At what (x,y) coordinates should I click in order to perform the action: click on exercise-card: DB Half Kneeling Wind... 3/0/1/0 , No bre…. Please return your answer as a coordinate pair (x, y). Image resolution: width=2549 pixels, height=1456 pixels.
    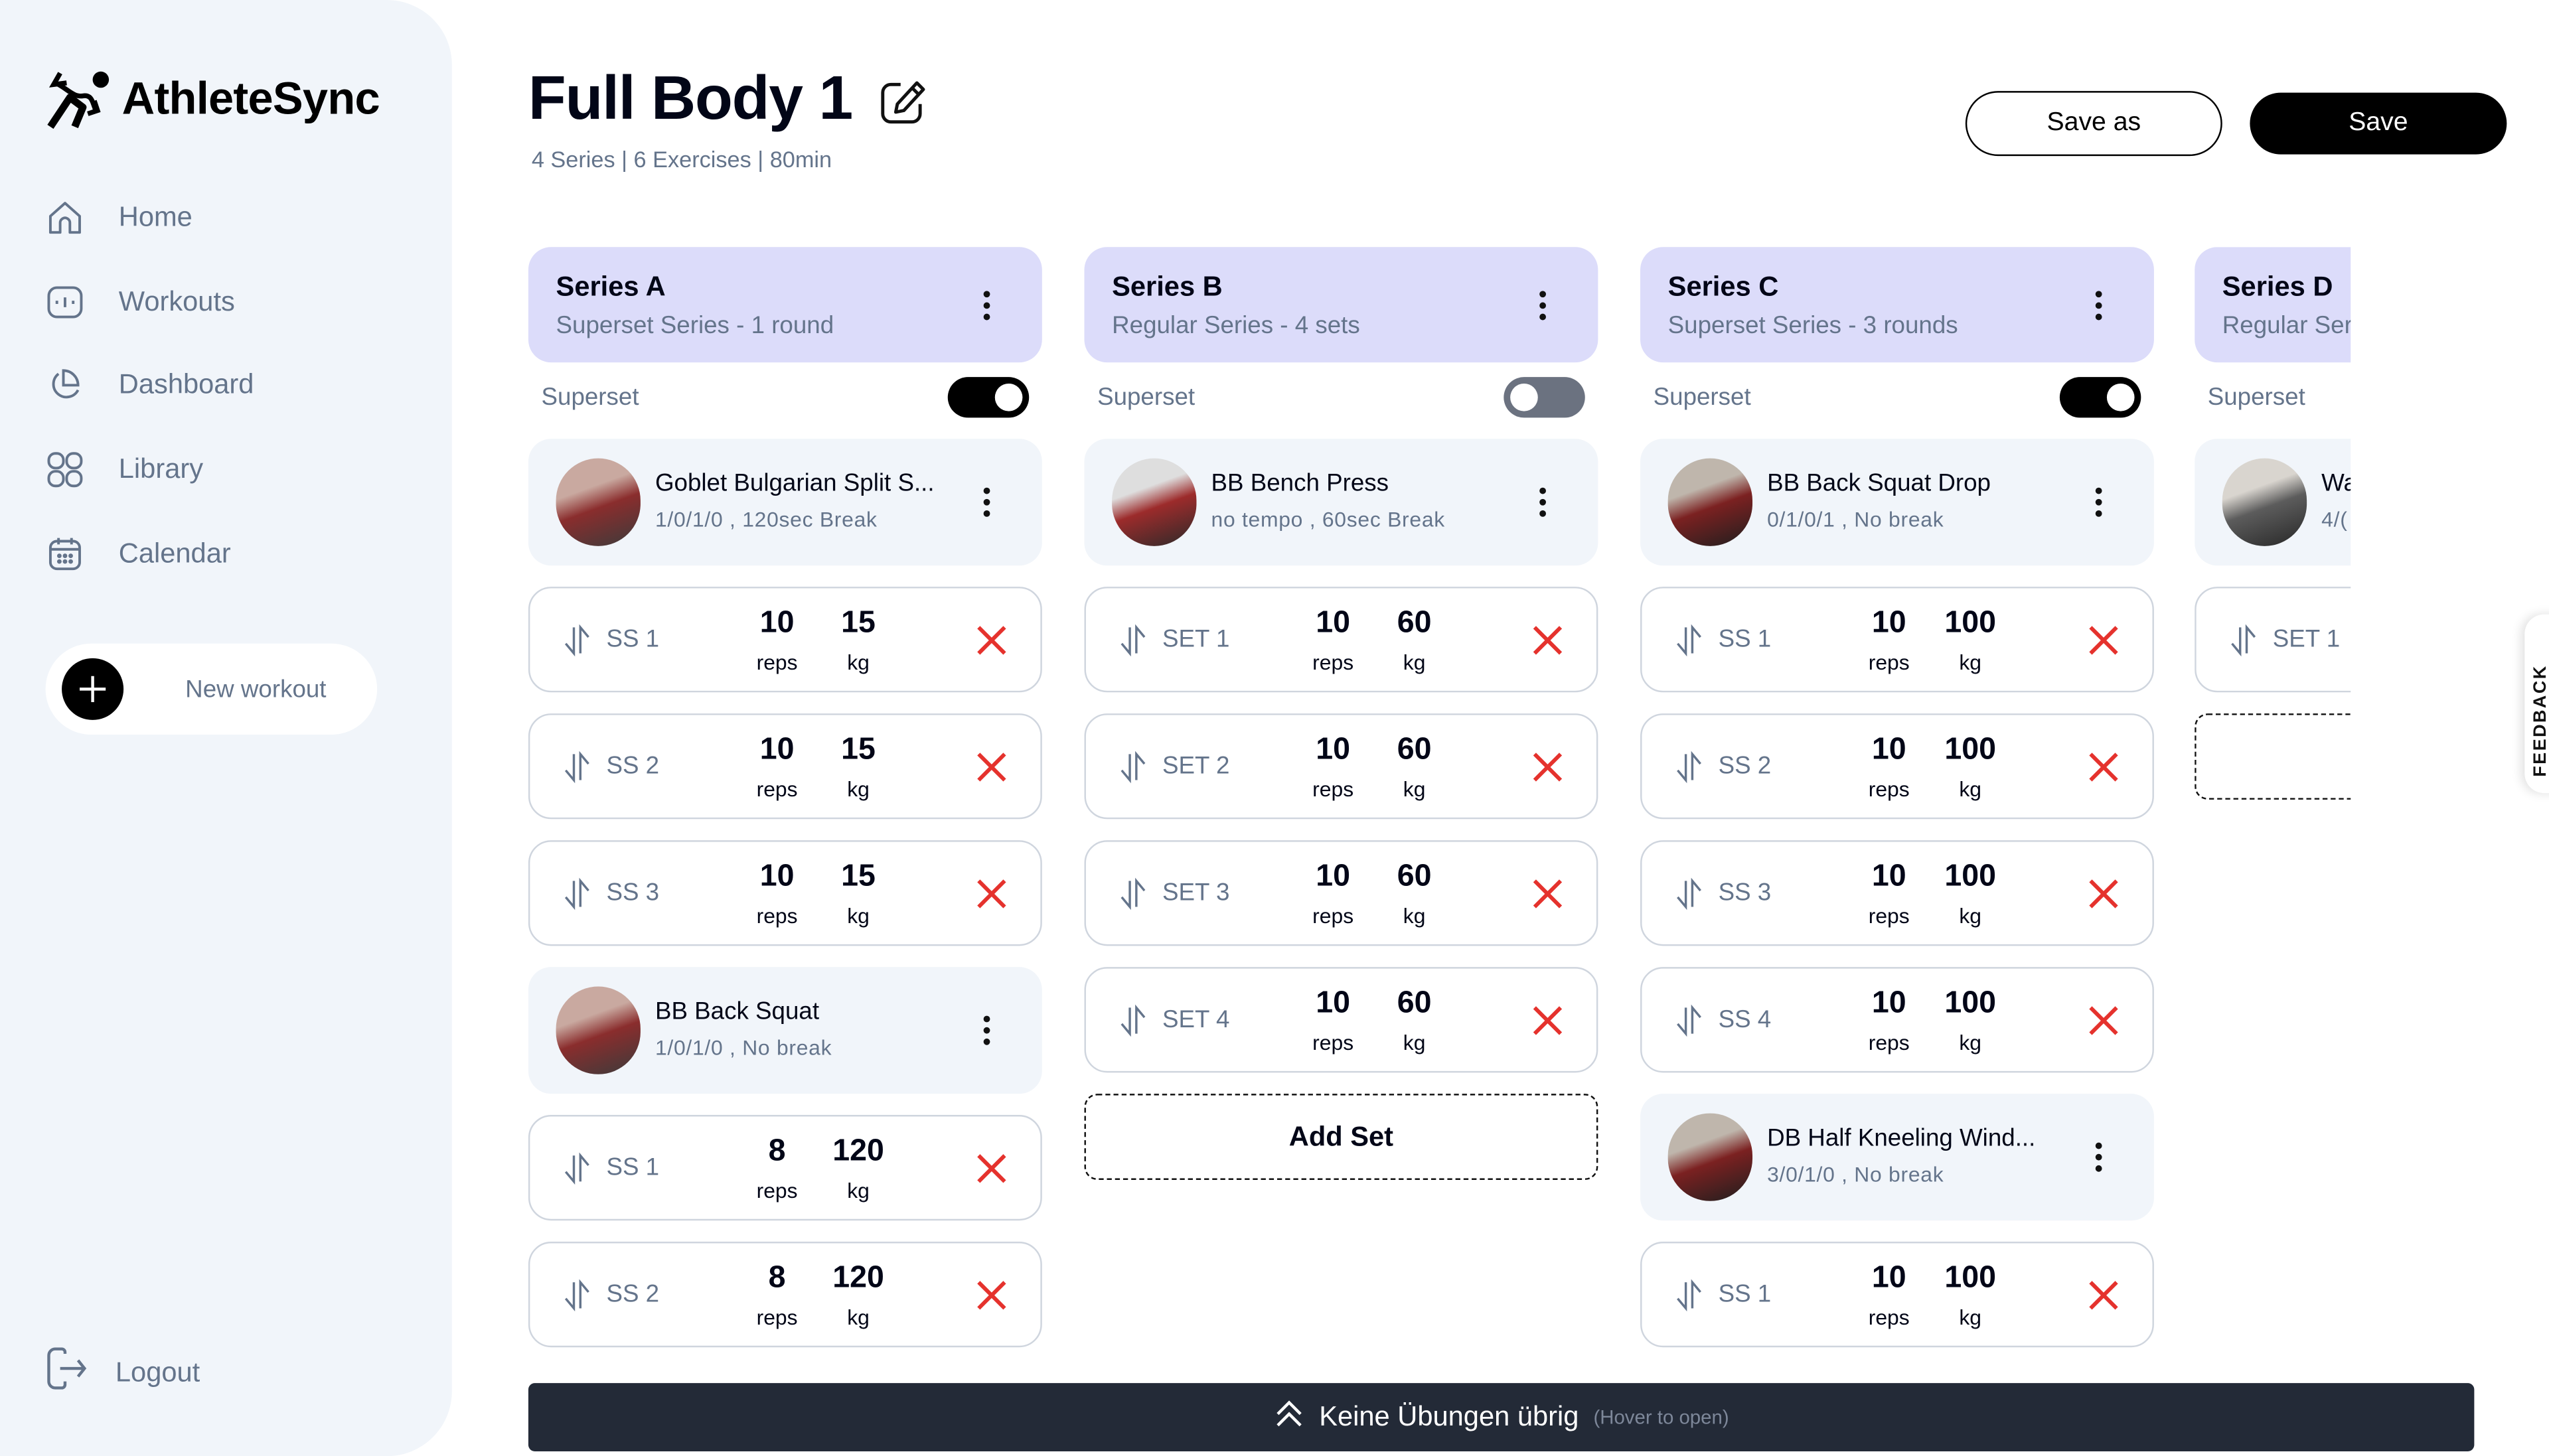
    Looking at the image, I should click on (1897, 1157).